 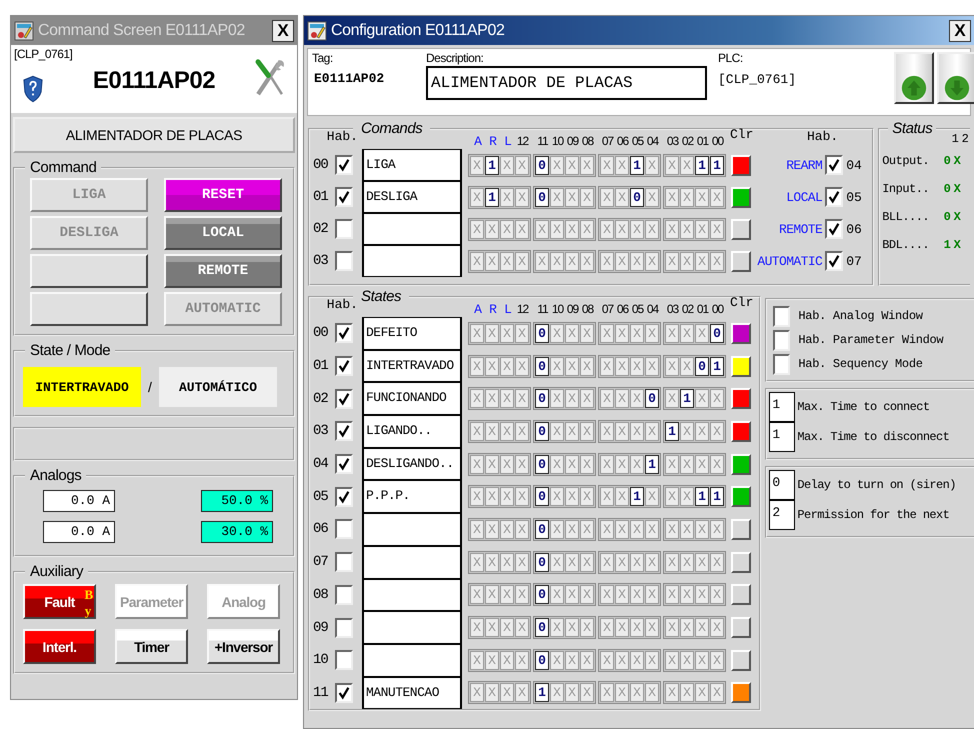 What do you see at coordinates (89, 271) in the screenshot?
I see `command-button` at bounding box center [89, 271].